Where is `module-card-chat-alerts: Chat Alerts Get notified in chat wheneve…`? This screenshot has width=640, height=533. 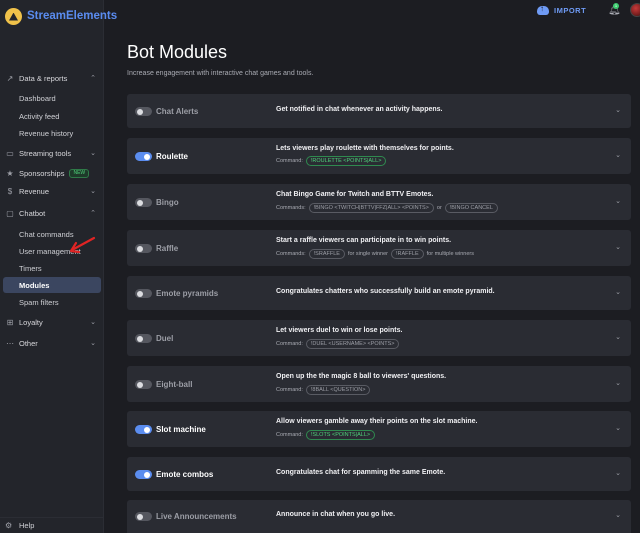 module-card-chat-alerts: Chat Alerts Get notified in chat wheneve… is located at coordinates (379, 111).